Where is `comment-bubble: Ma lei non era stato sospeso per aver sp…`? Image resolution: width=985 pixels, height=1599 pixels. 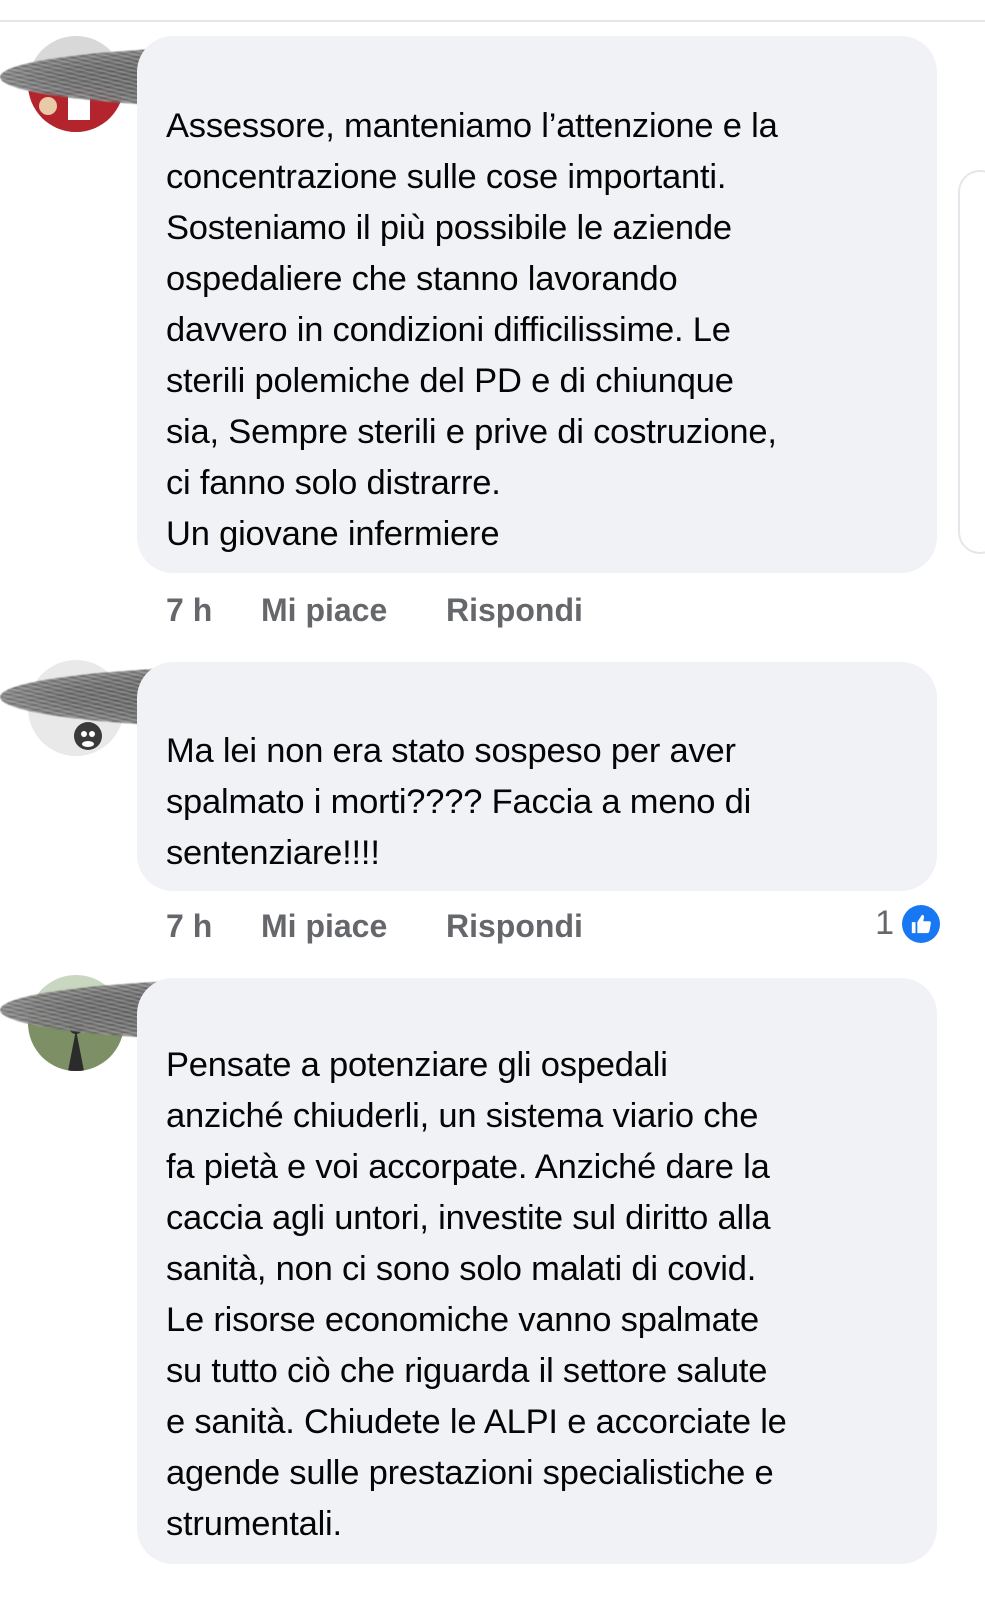 comment-bubble: Ma lei non era stato sospeso per aver sp… is located at coordinates (537, 776).